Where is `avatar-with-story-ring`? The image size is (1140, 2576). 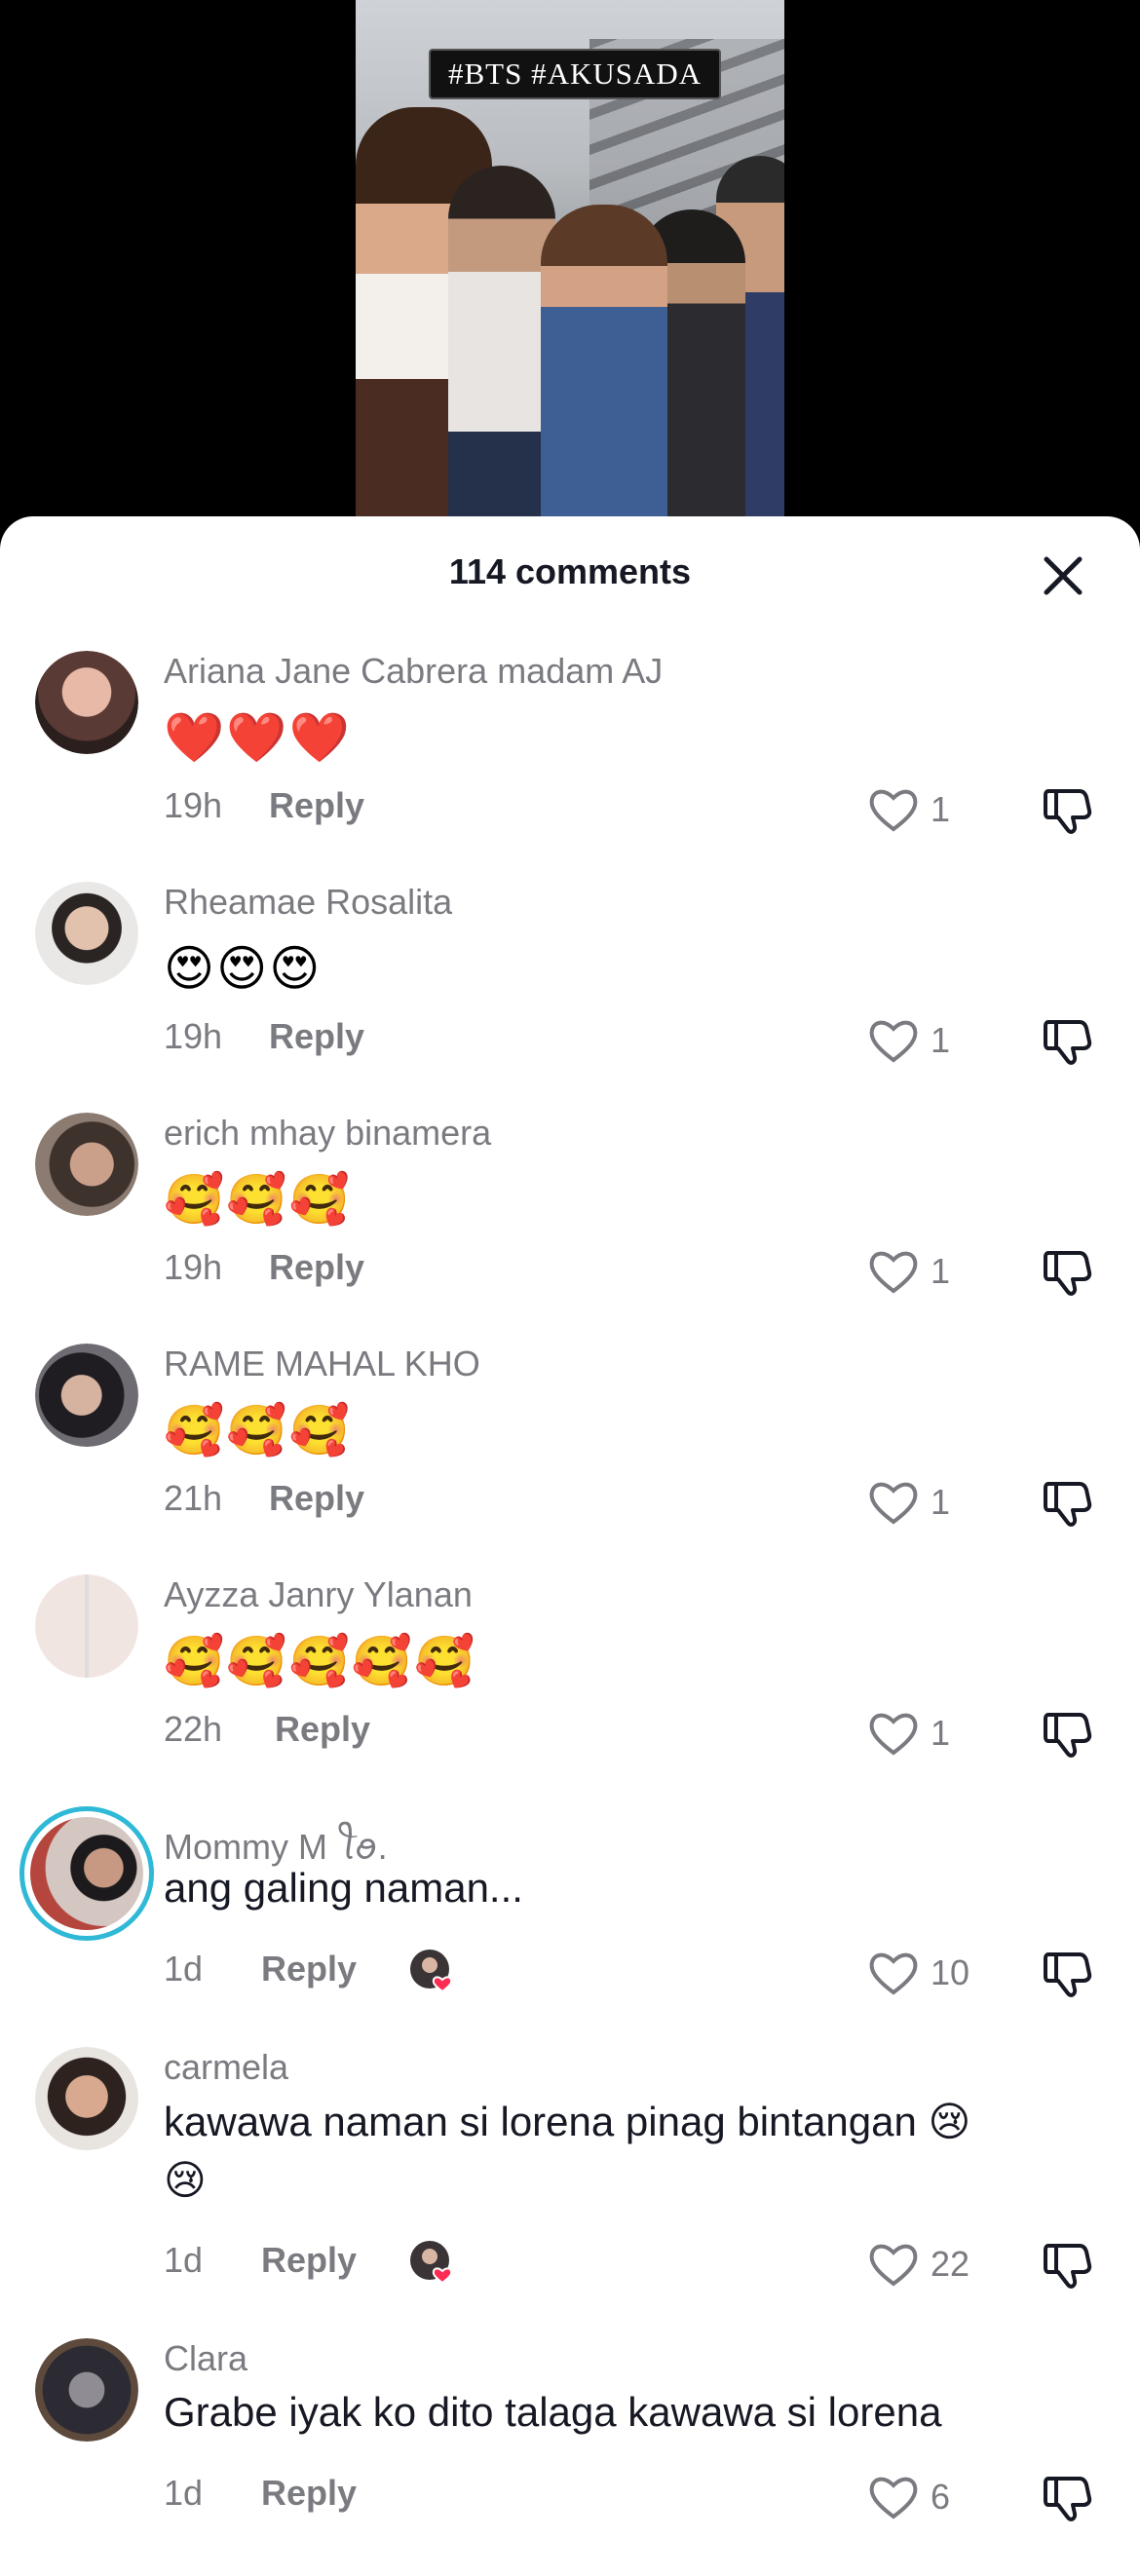 avatar-with-story-ring is located at coordinates (86, 1873).